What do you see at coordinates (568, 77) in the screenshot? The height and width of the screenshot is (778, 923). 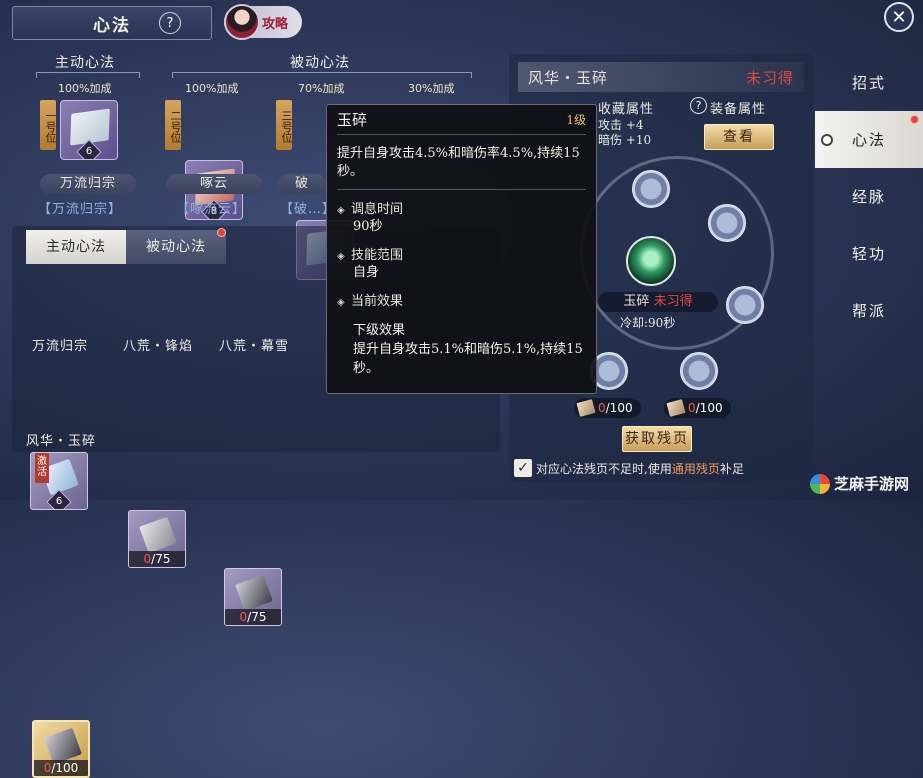 I see `detail-name: 风华・玉碎` at bounding box center [568, 77].